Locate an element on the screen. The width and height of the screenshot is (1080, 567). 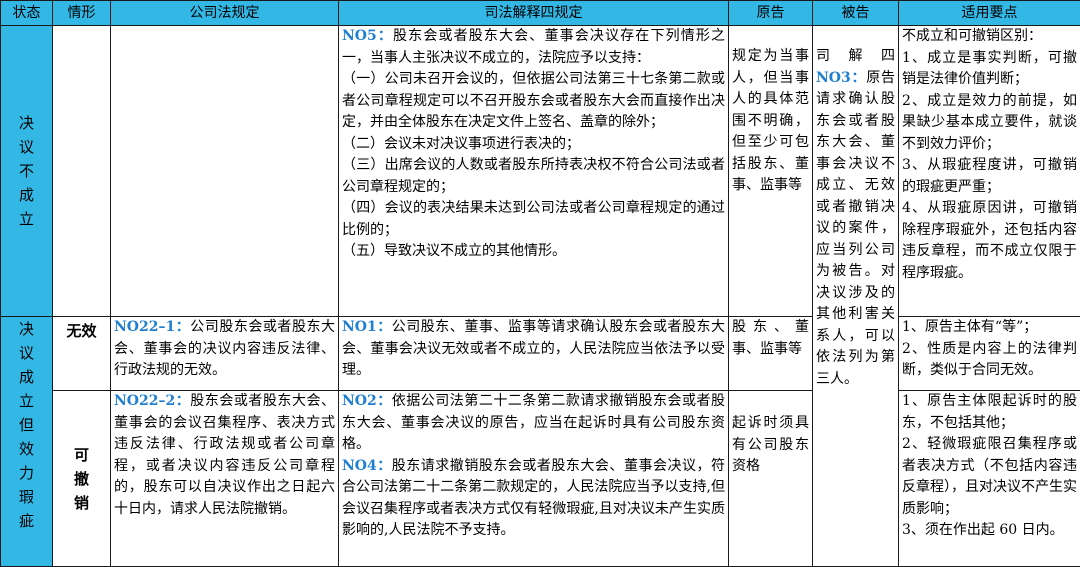
law-clause: （四）会议的表决结果未达到公司法或者公司章程规定的通过比例的； is located at coordinates (533, 219).